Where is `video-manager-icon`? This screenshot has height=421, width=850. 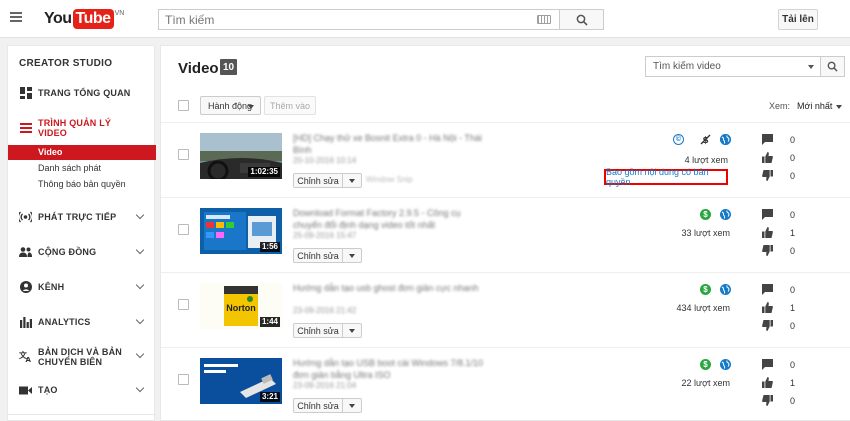 video-manager-icon is located at coordinates (25, 128).